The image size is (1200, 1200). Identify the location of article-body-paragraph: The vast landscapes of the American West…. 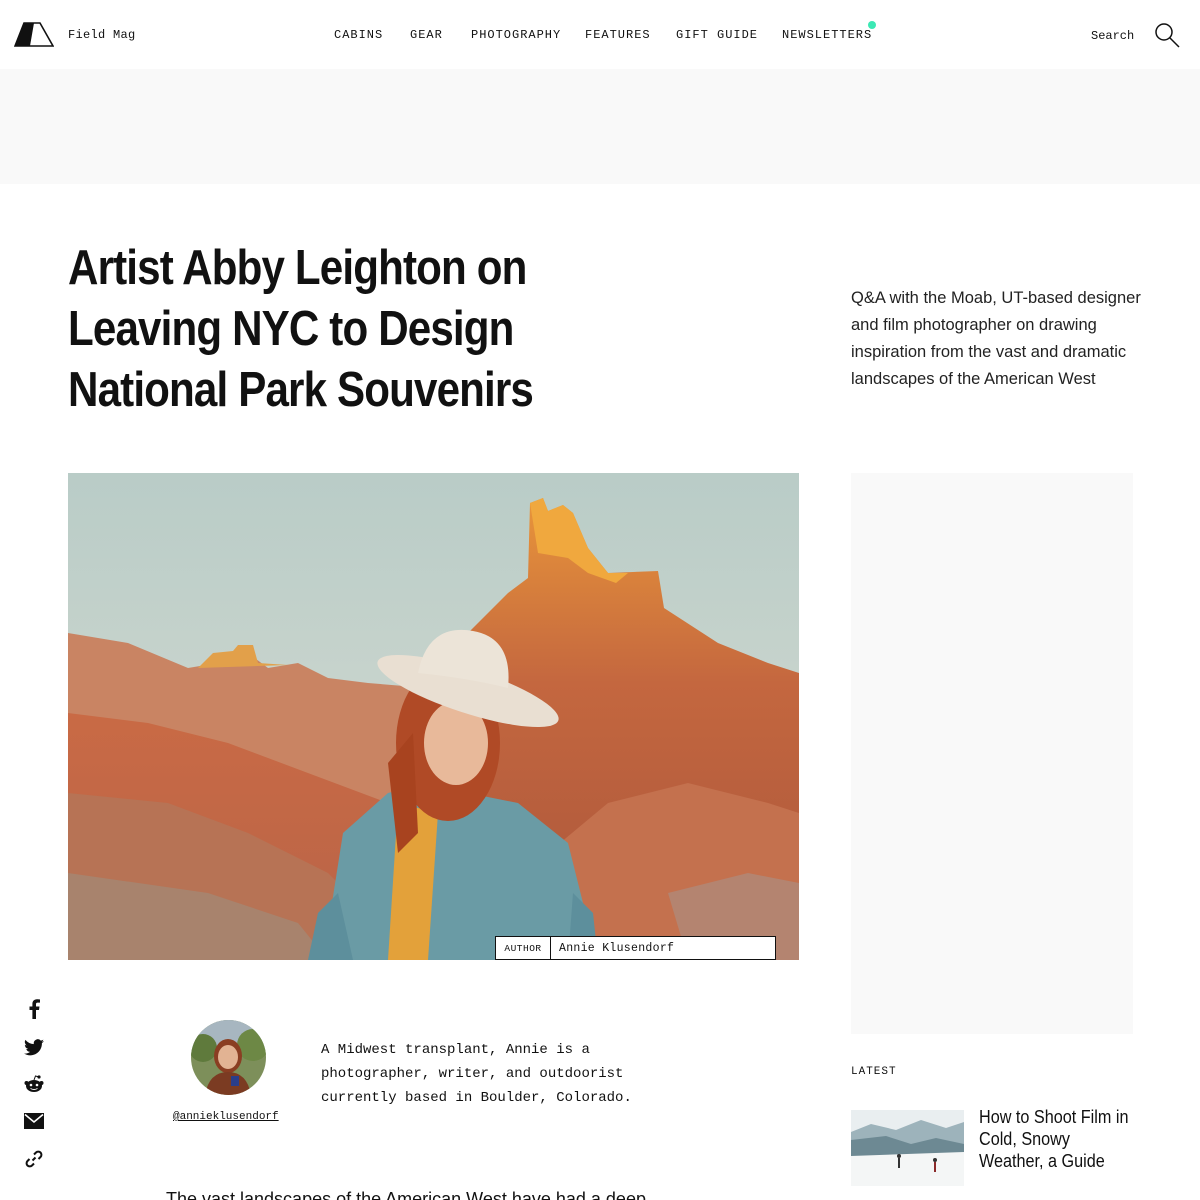
(406, 1194).